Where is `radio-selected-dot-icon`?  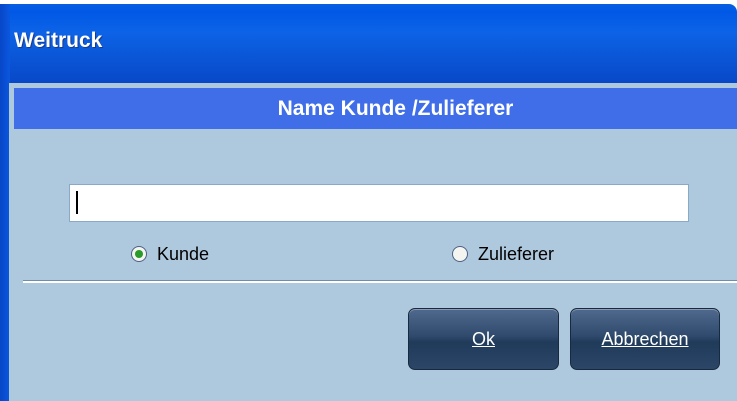
radio-selected-dot-icon is located at coordinates (139, 254).